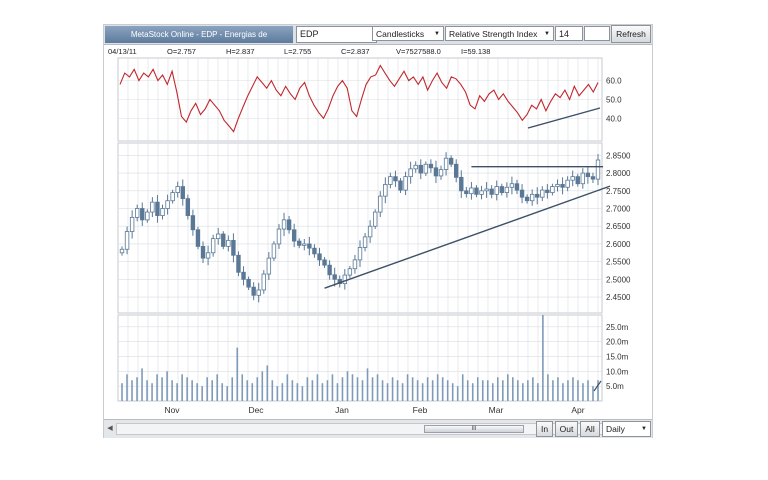 Image resolution: width=768 pixels, height=480 pixels. Describe the element at coordinates (618, 297) in the screenshot. I see `price-y-tick-label: 2.4500` at that location.